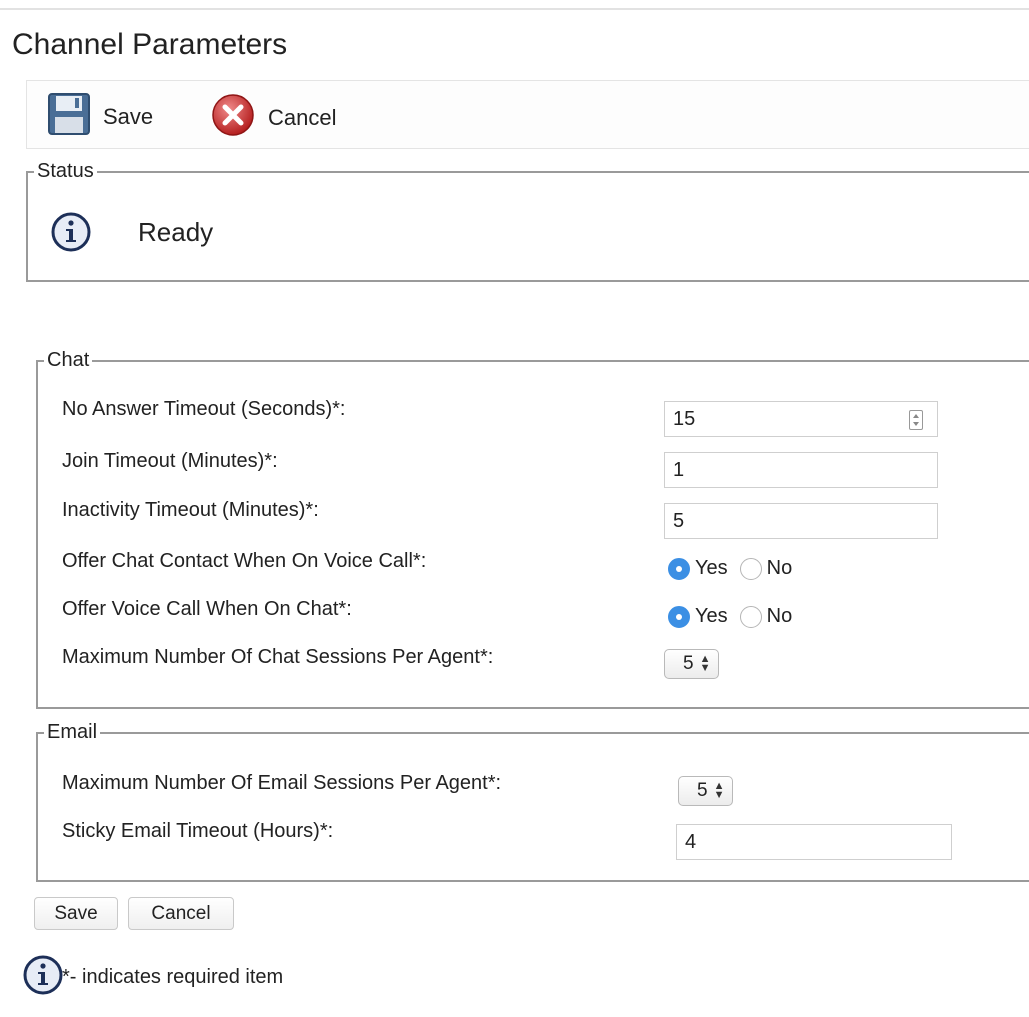 The height and width of the screenshot is (1017, 1029). Describe the element at coordinates (684, 418) in the screenshot. I see `no-answer-timeout-value: 15` at that location.